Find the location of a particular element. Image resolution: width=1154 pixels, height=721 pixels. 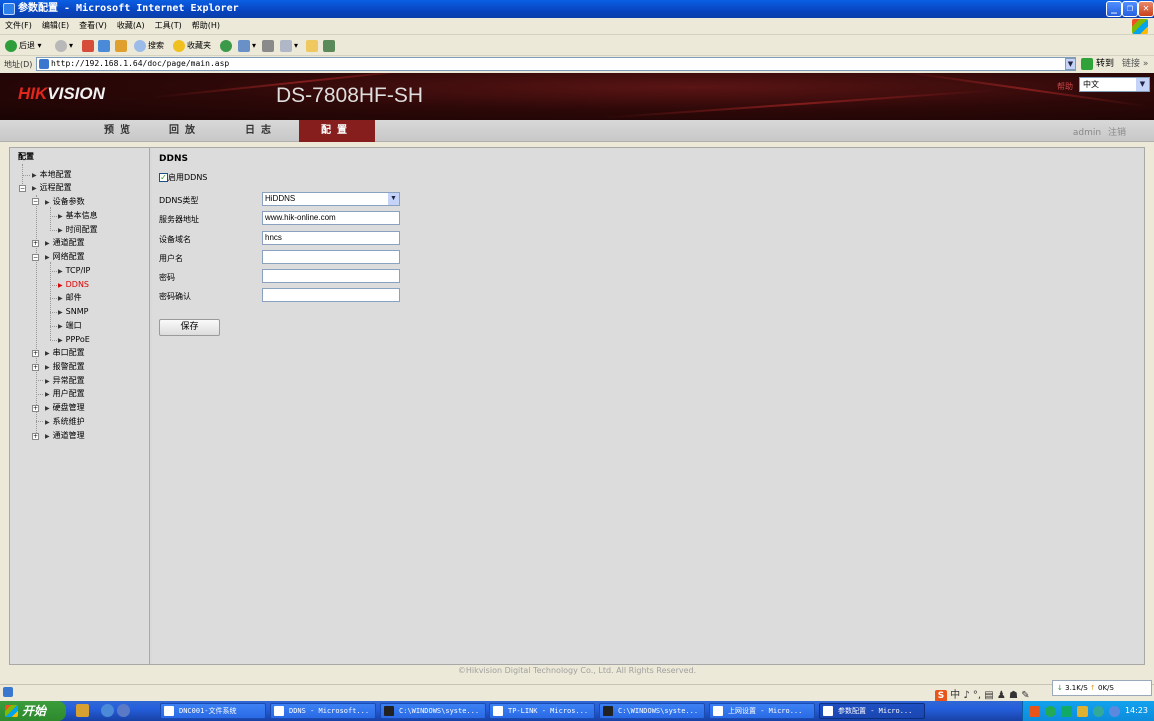

save-button: 保存 is located at coordinates (189, 327).